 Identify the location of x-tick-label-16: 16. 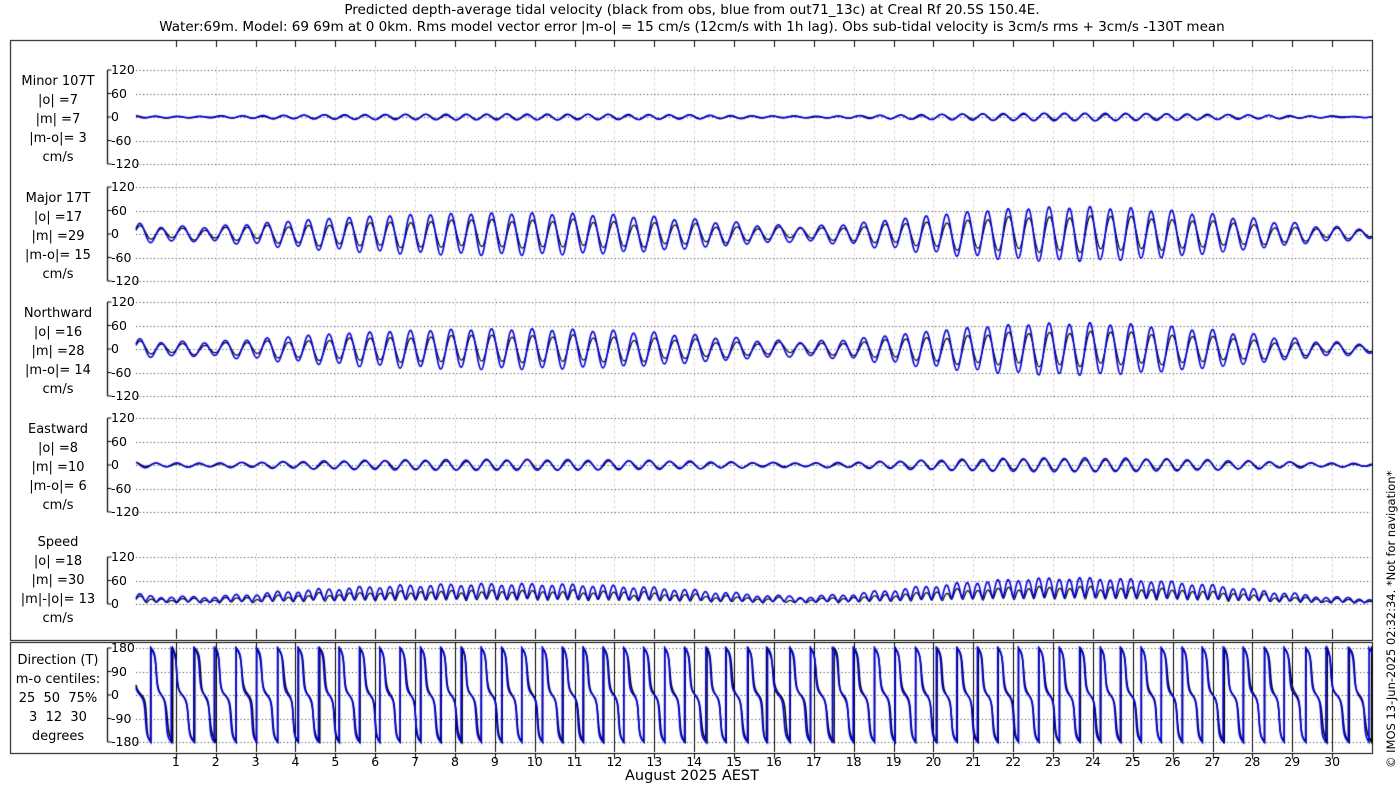
(773, 761).